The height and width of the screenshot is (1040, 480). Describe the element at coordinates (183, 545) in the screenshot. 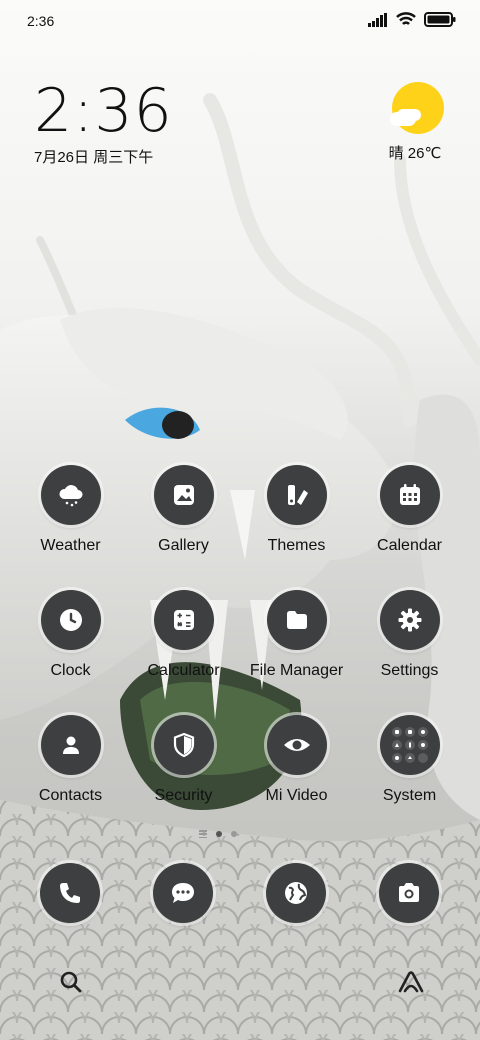

I see `app-label: Gallery` at that location.